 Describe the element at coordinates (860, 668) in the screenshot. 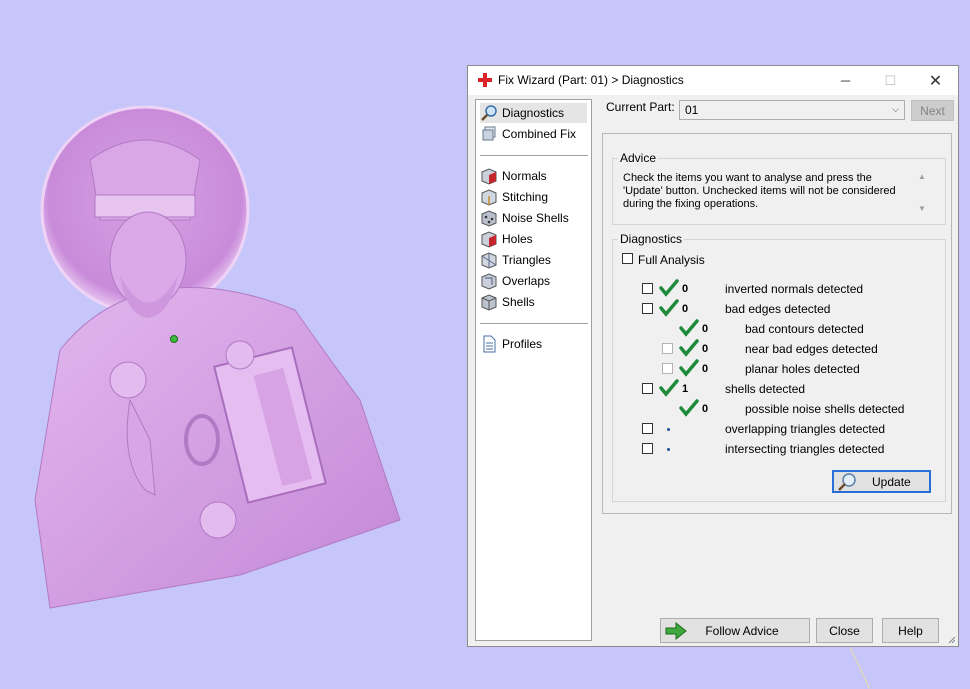

I see `axis-line` at that location.